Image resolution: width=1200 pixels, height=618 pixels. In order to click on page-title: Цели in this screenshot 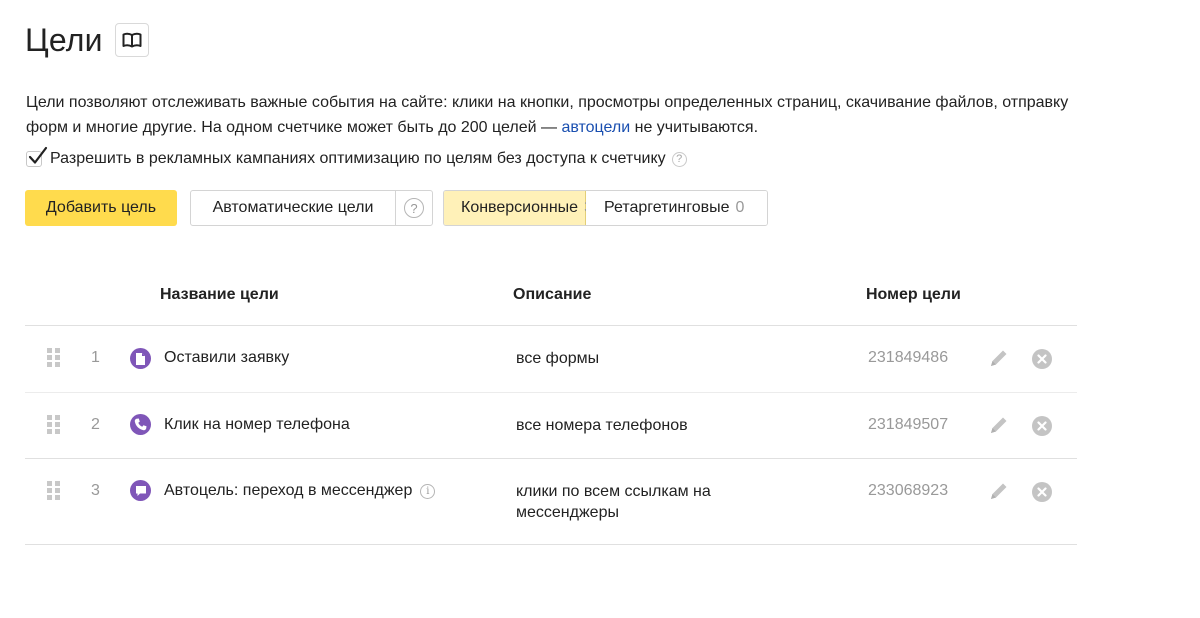, I will do `click(64, 39)`.